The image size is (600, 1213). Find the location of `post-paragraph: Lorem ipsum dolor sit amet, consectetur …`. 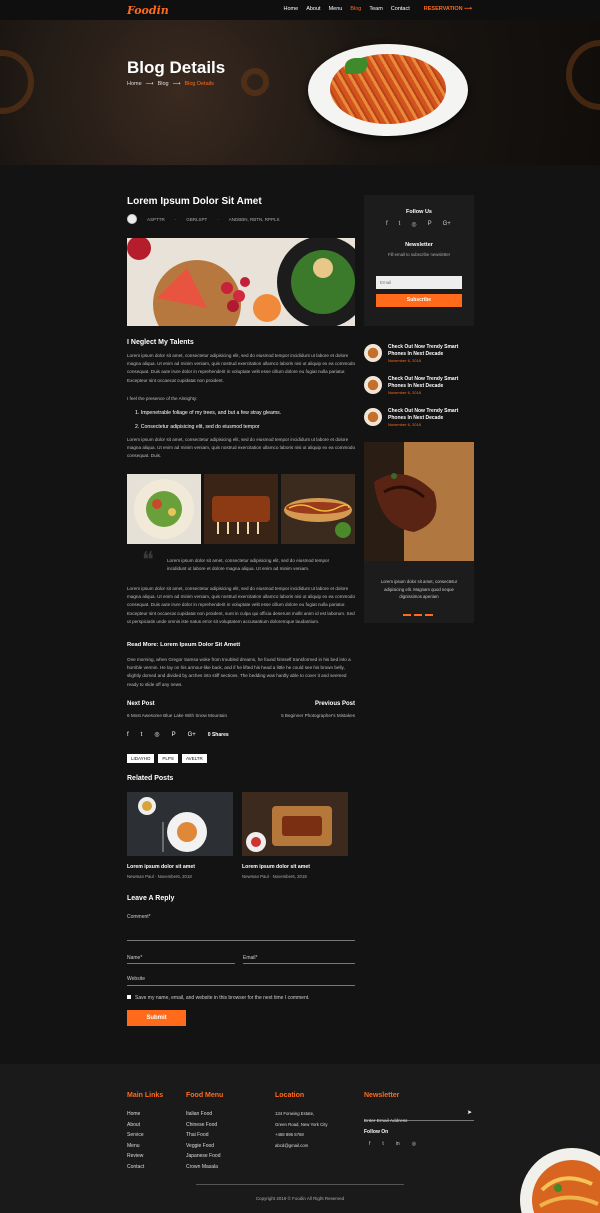

post-paragraph: Lorem ipsum dolor sit amet, consectetur … is located at coordinates (241, 368).